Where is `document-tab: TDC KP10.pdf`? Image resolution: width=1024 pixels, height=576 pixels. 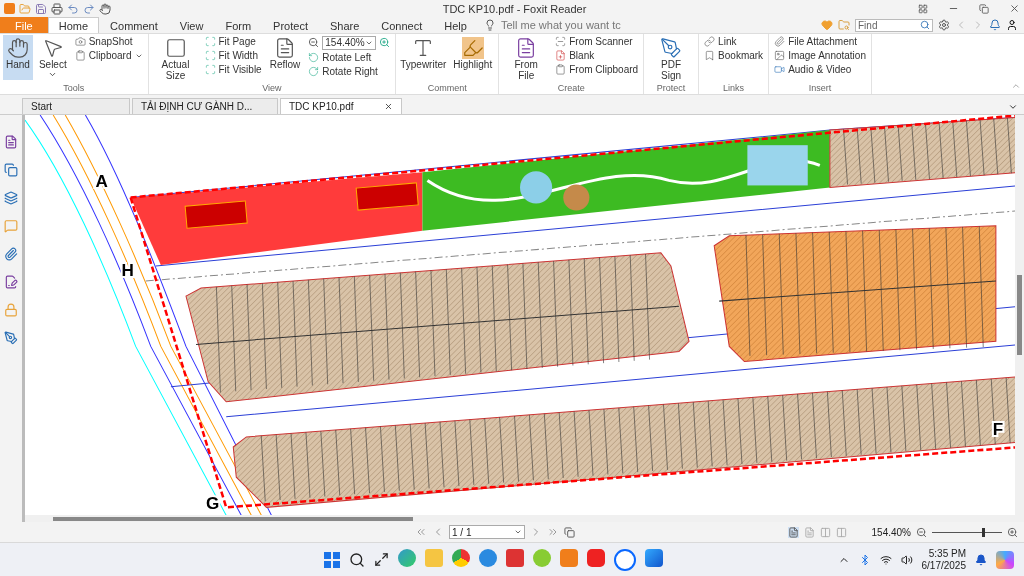
document-tab: TDC KP10.pdf is located at coordinates (341, 106).